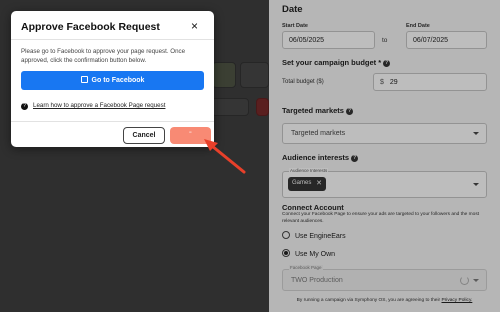  What do you see at coordinates (303, 82) in the screenshot?
I see `total-budget-label: Total budget ($)` at bounding box center [303, 82].